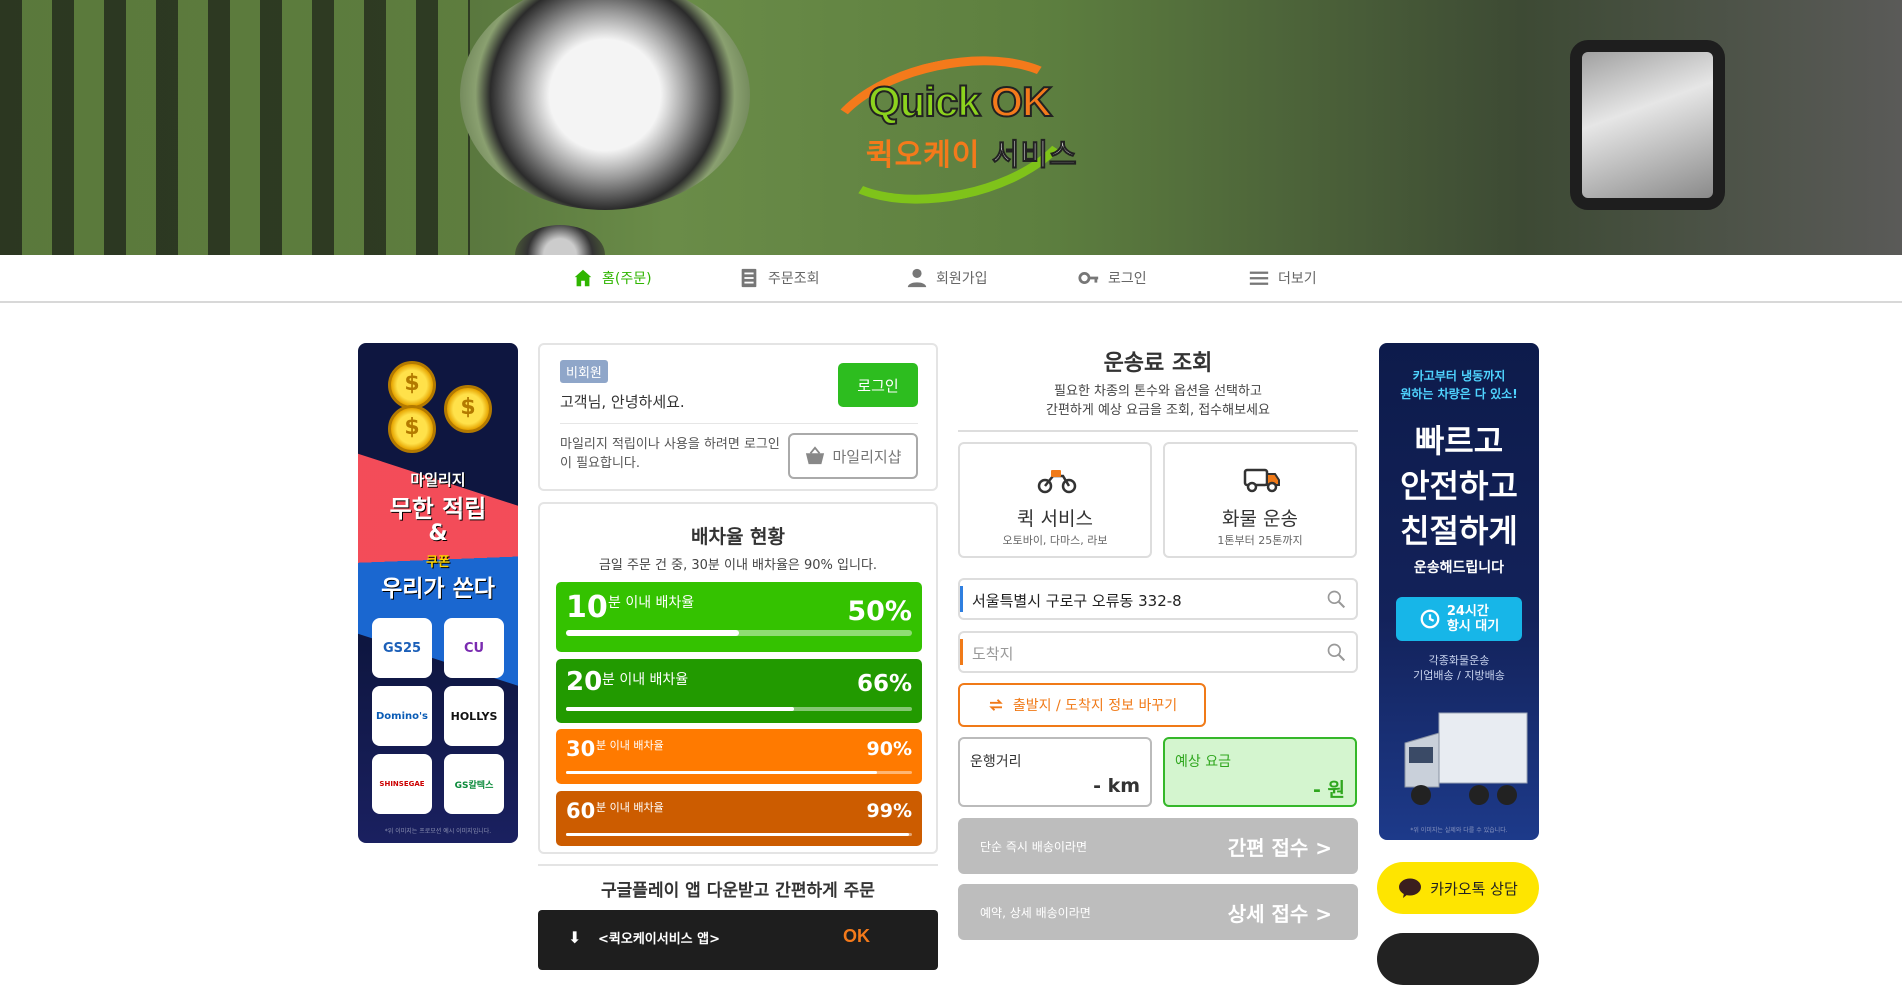  I want to click on brand-shinsegae-logo: SHINSEGAE, so click(402, 784).